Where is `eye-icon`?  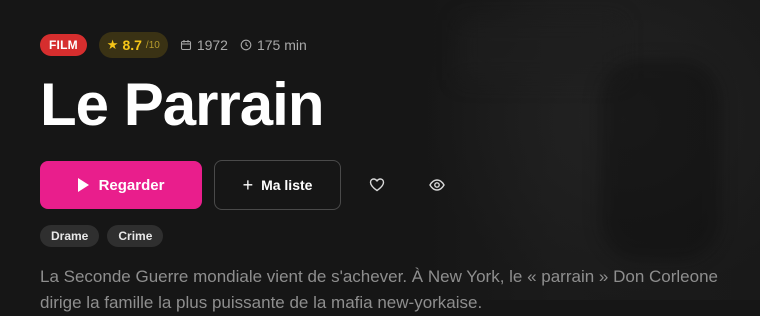
eye-icon is located at coordinates (437, 185).